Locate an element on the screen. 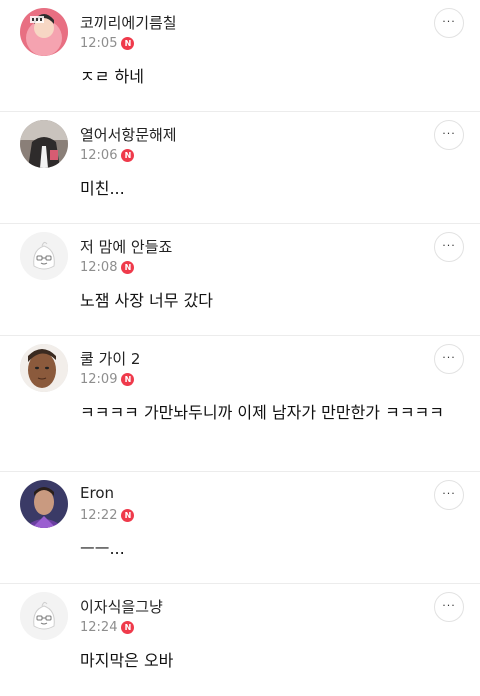 This screenshot has height=696, width=480. comment-time: 12:05 is located at coordinates (99, 43).